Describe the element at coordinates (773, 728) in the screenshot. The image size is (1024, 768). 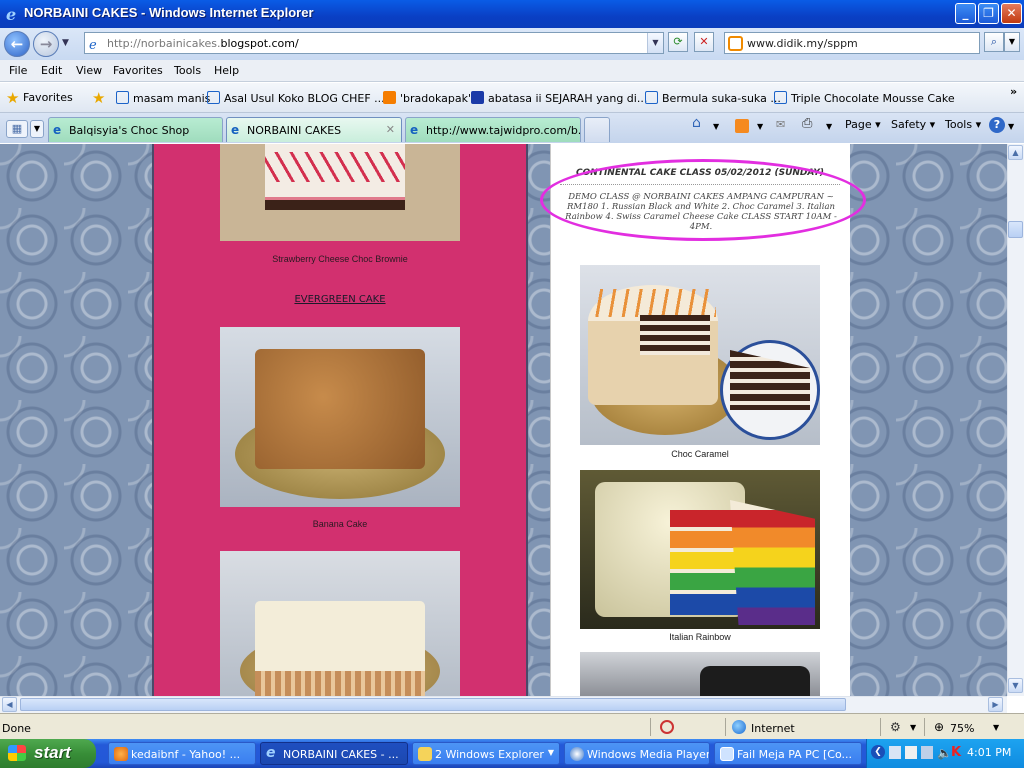
I see `zone-text: Internet` at that location.